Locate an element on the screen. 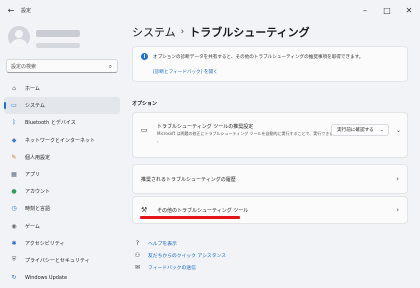 This screenshot has width=420, height=288. breadcrumb: システム › トラブルシューティング is located at coordinates (221, 32).